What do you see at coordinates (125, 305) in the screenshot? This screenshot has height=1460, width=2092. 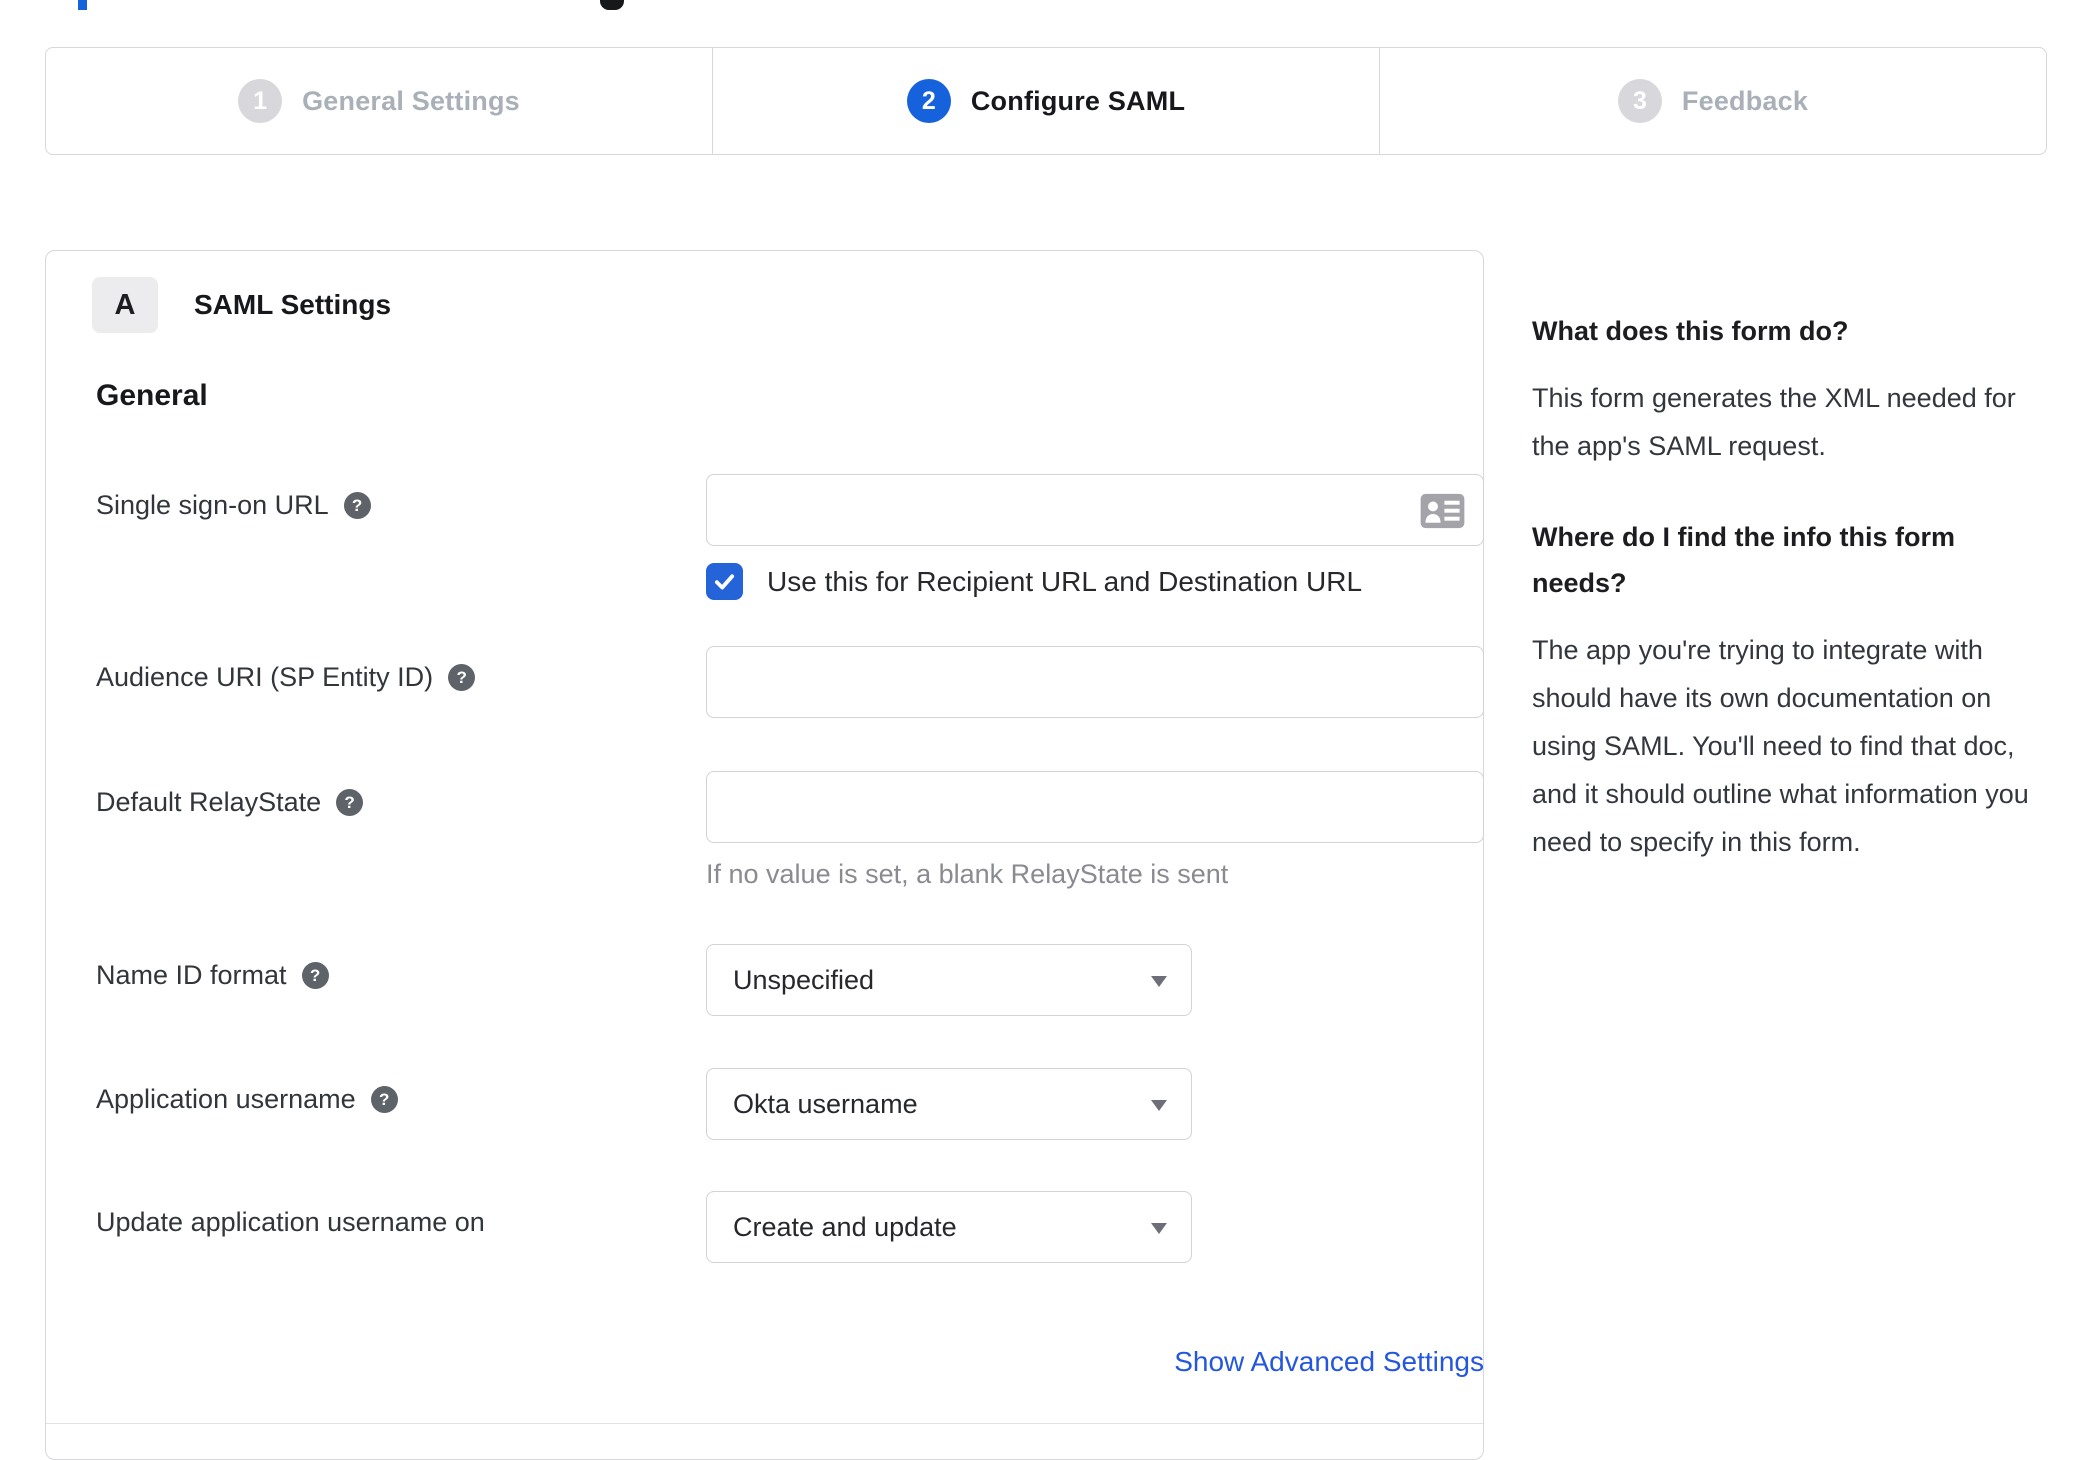 I see `section-a-badge: A` at bounding box center [125, 305].